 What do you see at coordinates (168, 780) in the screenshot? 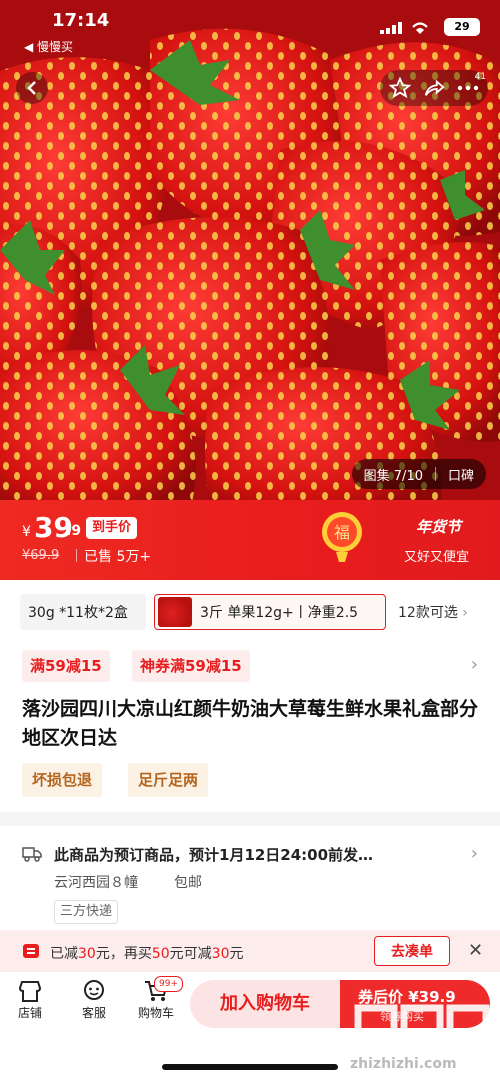
I see `service-tag-weight: 足斤足两` at bounding box center [168, 780].